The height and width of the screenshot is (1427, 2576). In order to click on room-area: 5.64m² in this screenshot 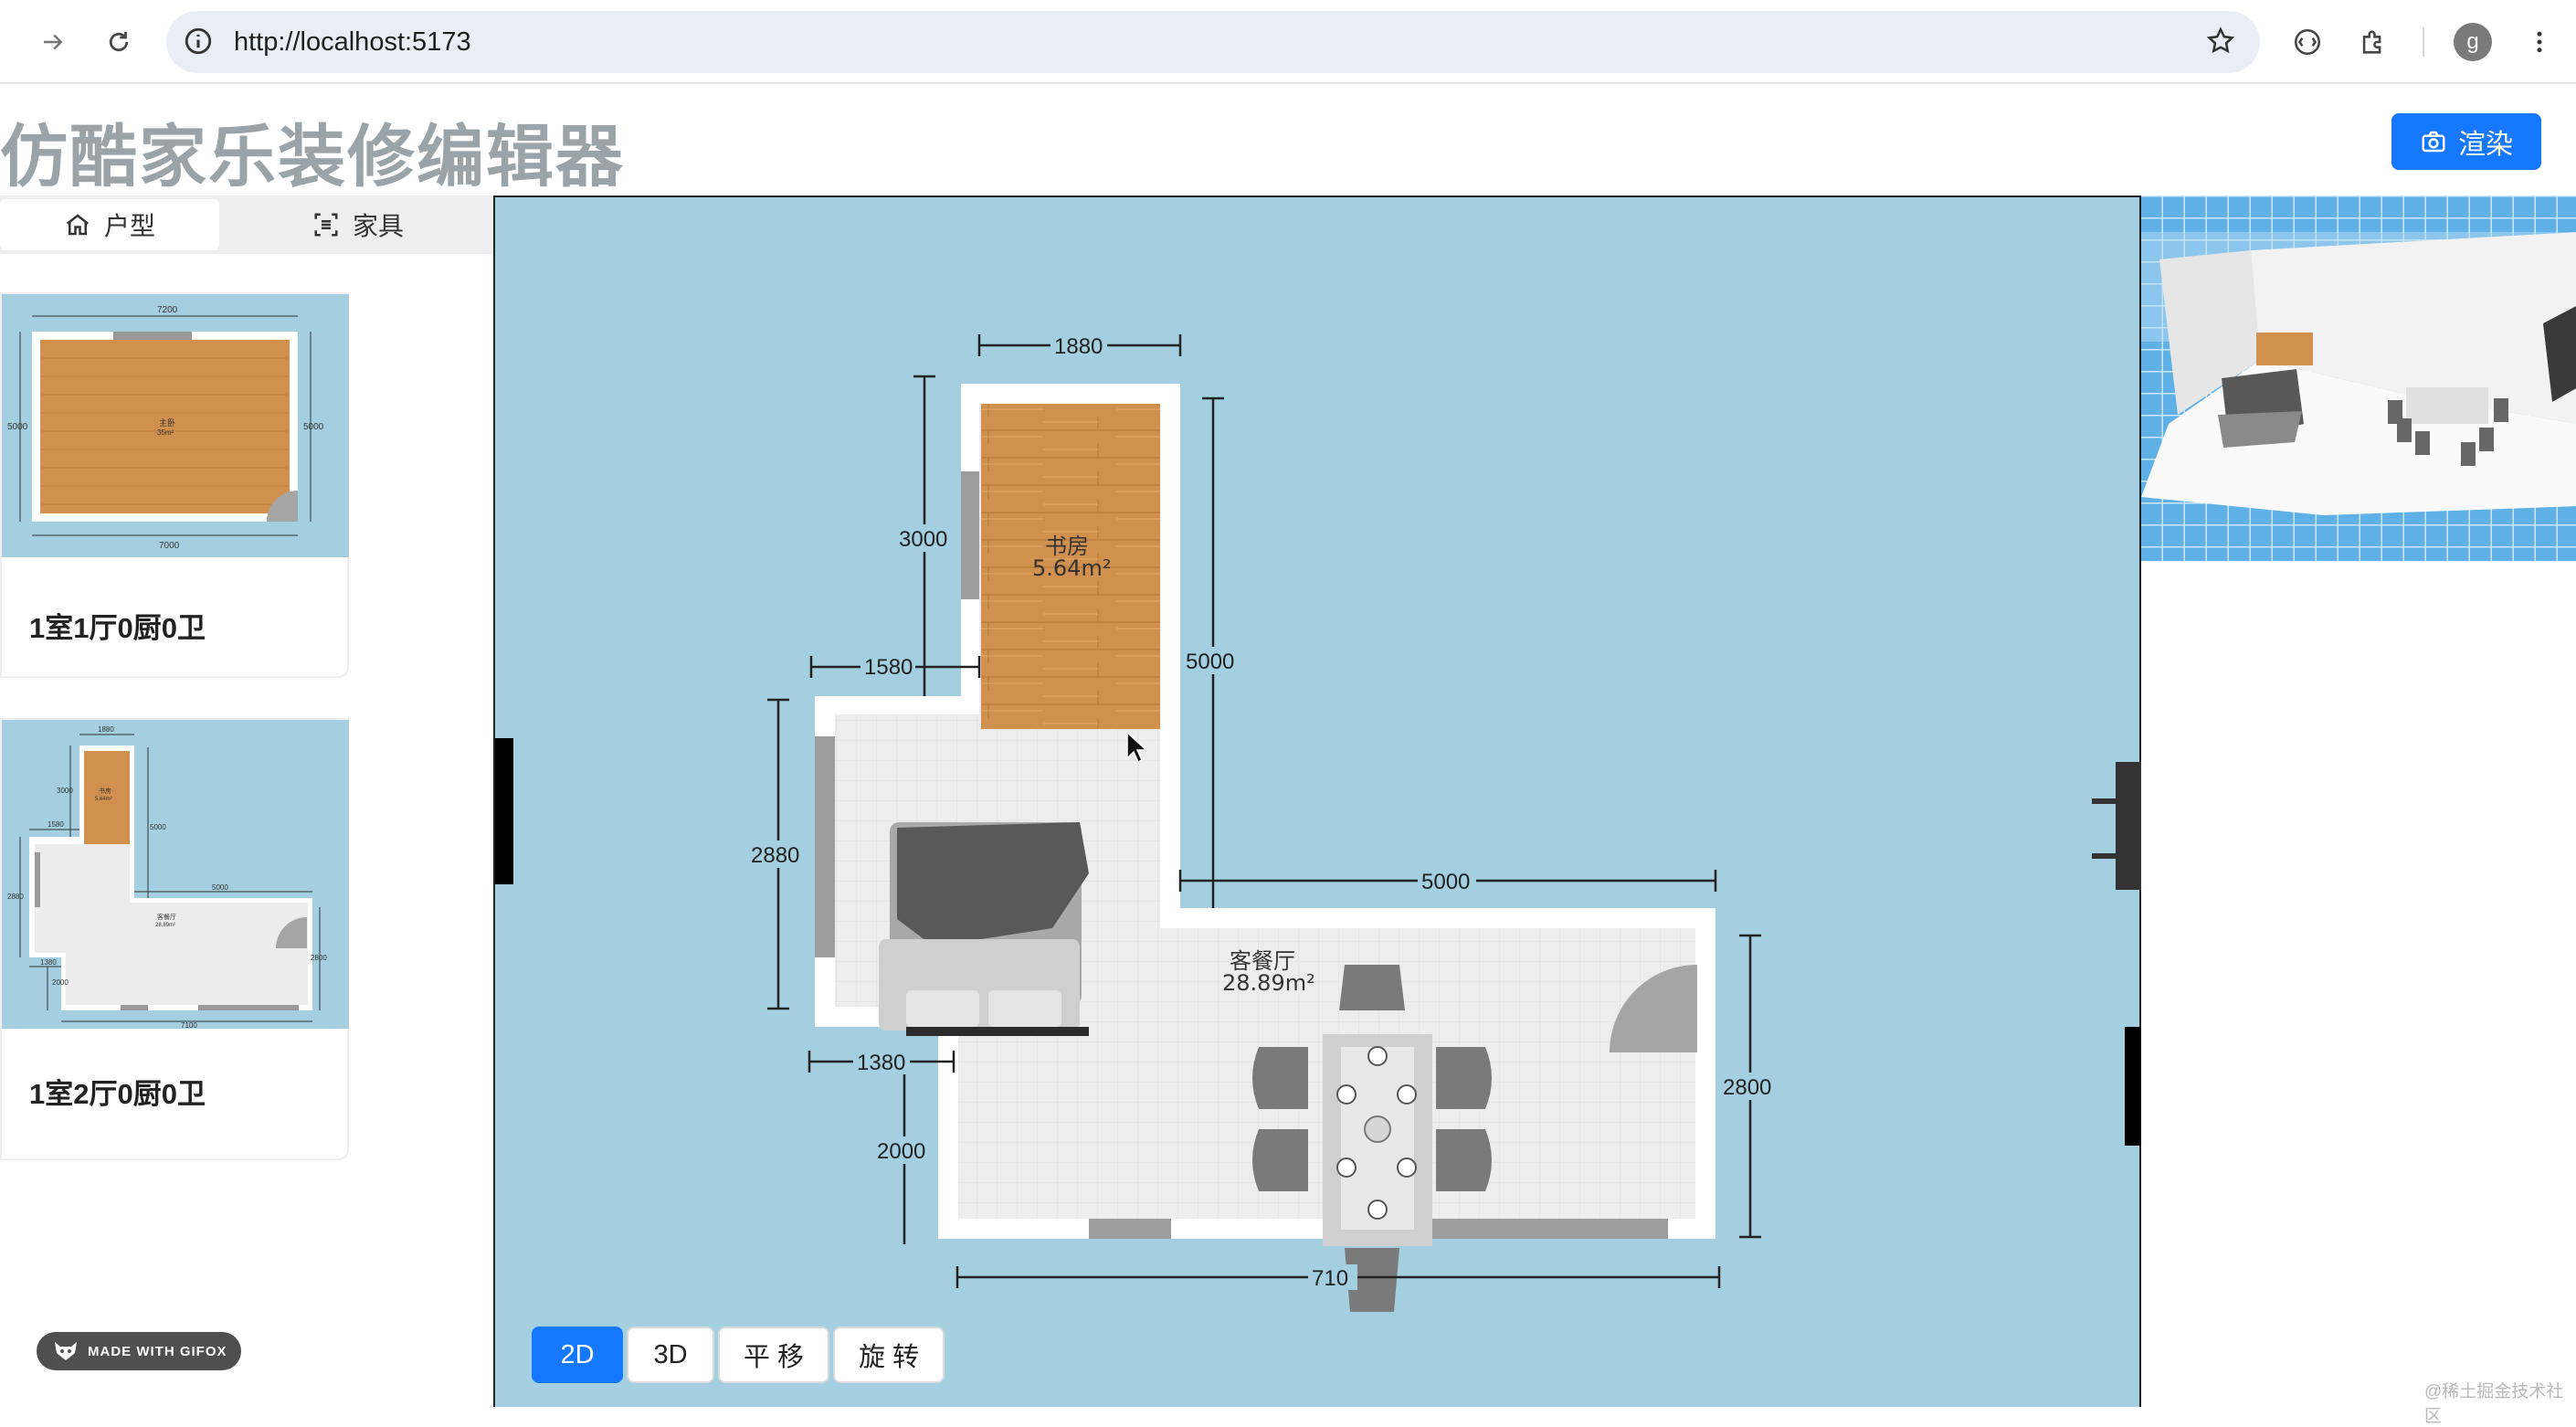, I will do `click(1071, 568)`.